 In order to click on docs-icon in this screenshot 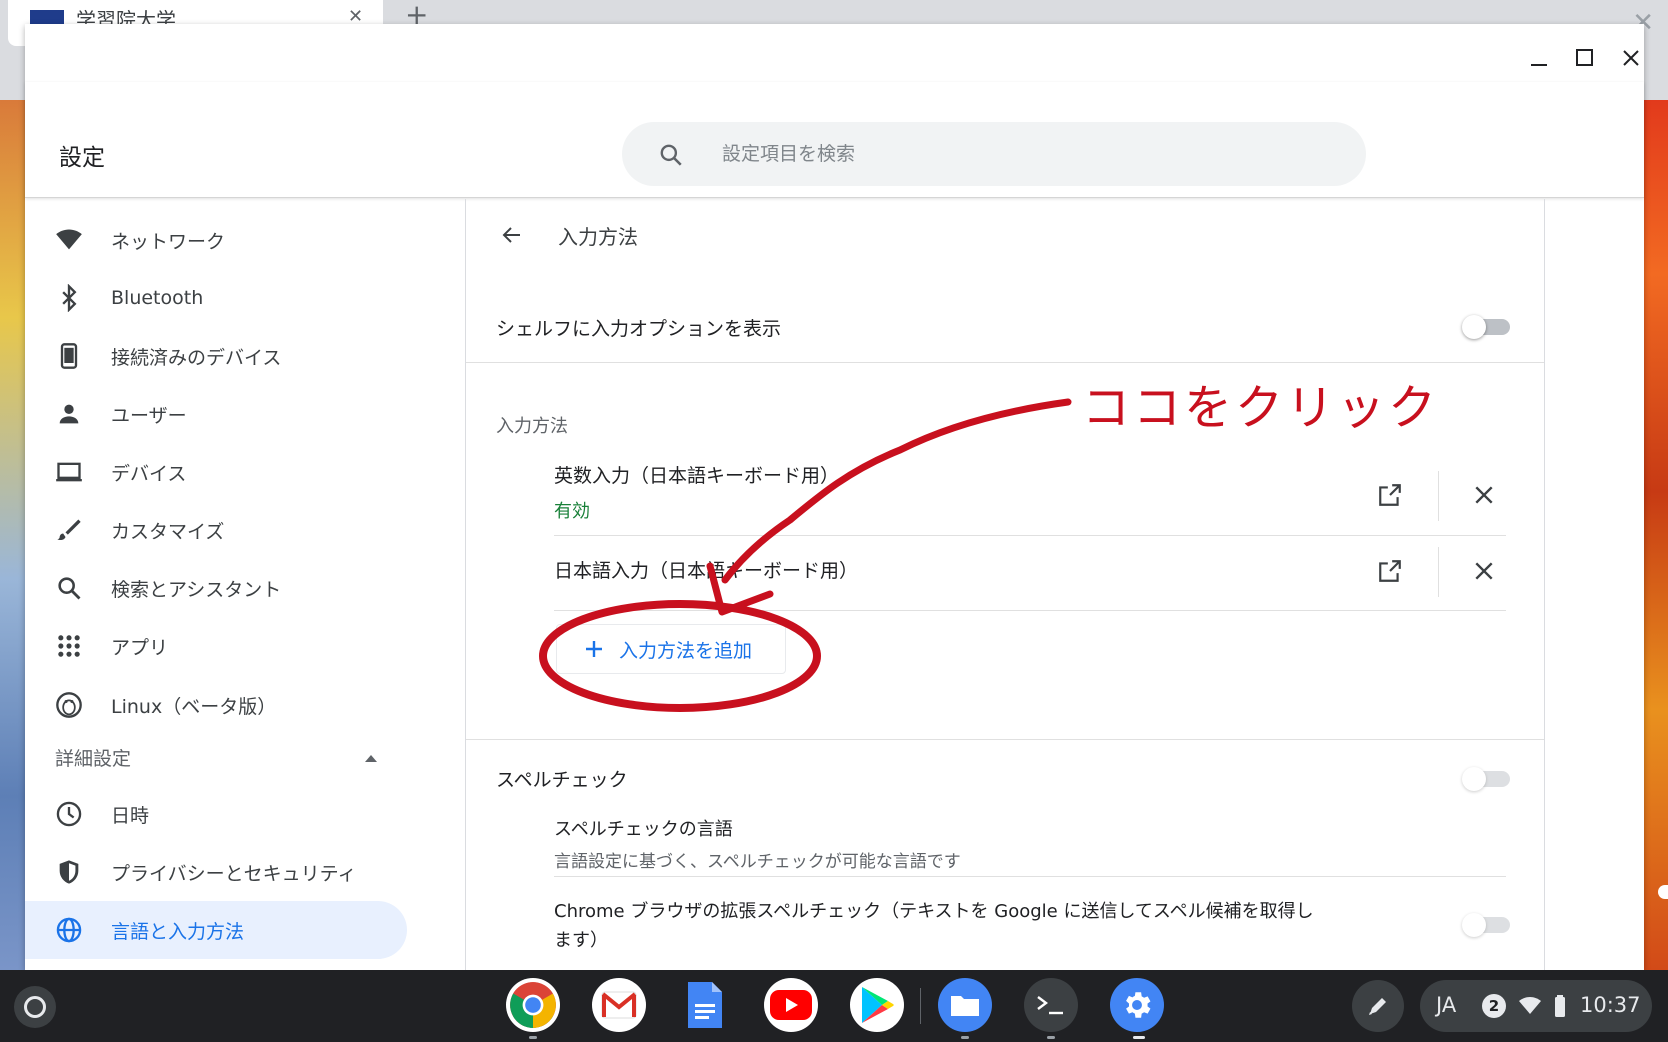, I will do `click(705, 1005)`.